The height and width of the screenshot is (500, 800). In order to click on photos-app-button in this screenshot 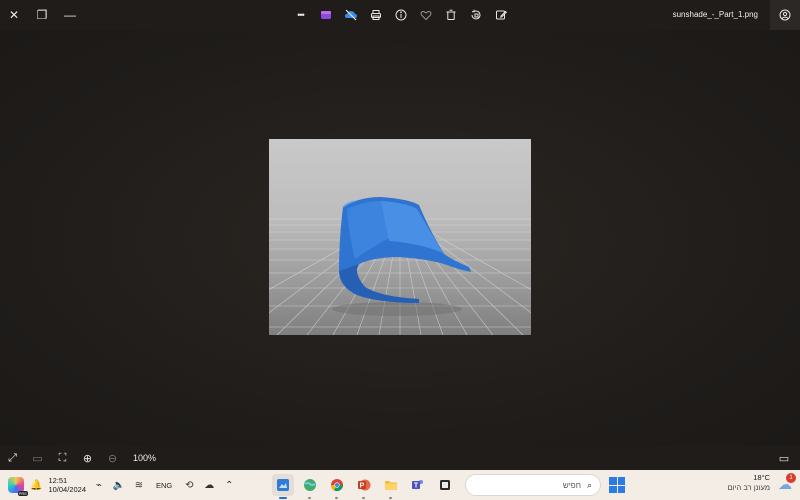, I will do `click(283, 486)`.